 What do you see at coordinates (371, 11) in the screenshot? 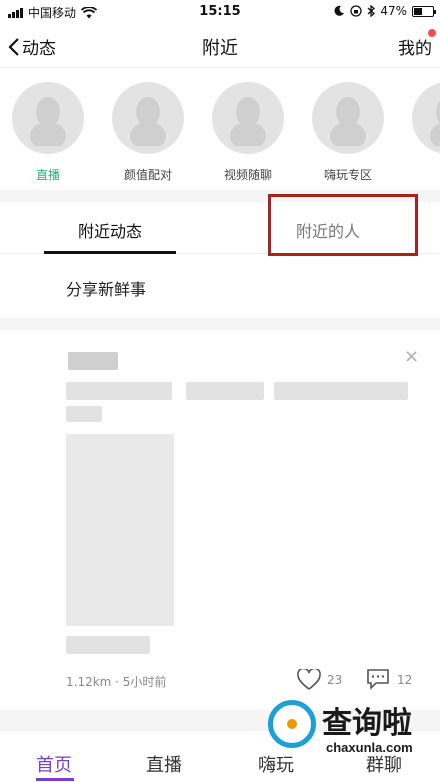
I see `bluetooth-icon` at bounding box center [371, 11].